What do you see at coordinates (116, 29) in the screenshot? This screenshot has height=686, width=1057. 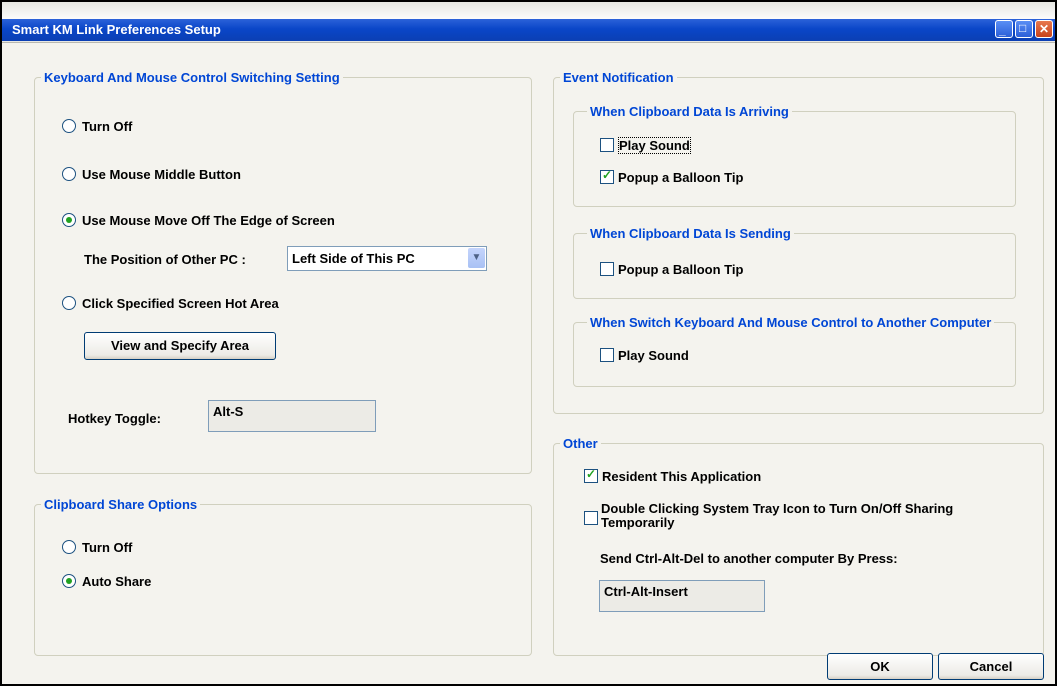 I see `window-title: Smart KM Link Preferences Setup` at bounding box center [116, 29].